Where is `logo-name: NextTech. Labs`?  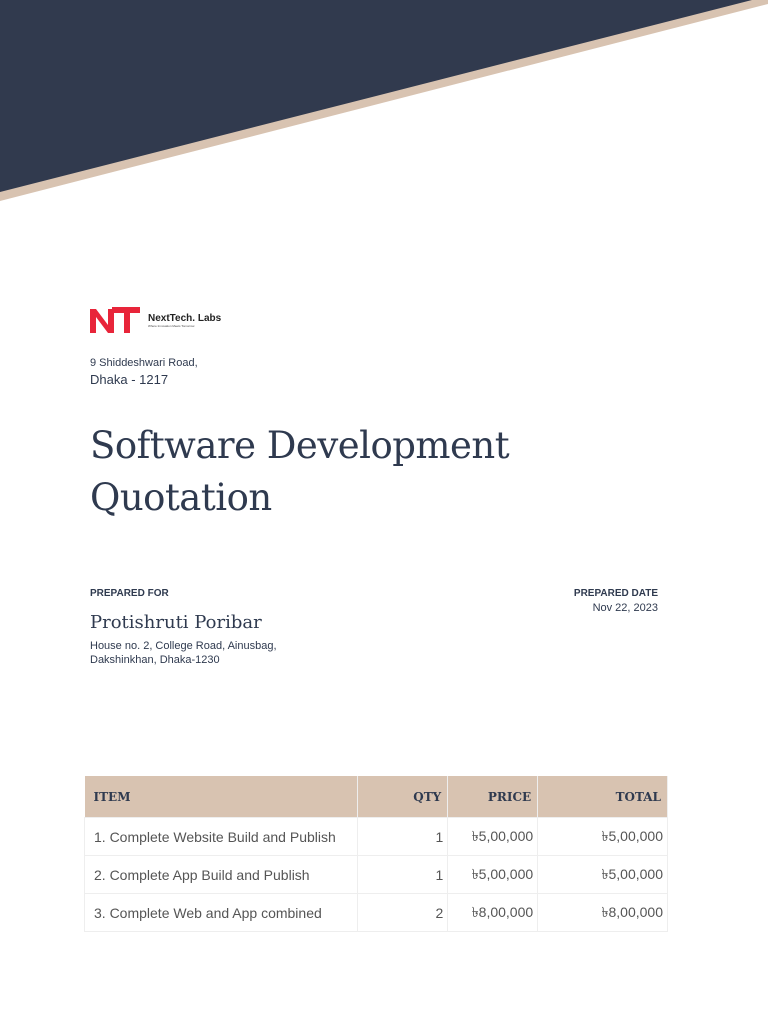 logo-name: NextTech. Labs is located at coordinates (185, 318).